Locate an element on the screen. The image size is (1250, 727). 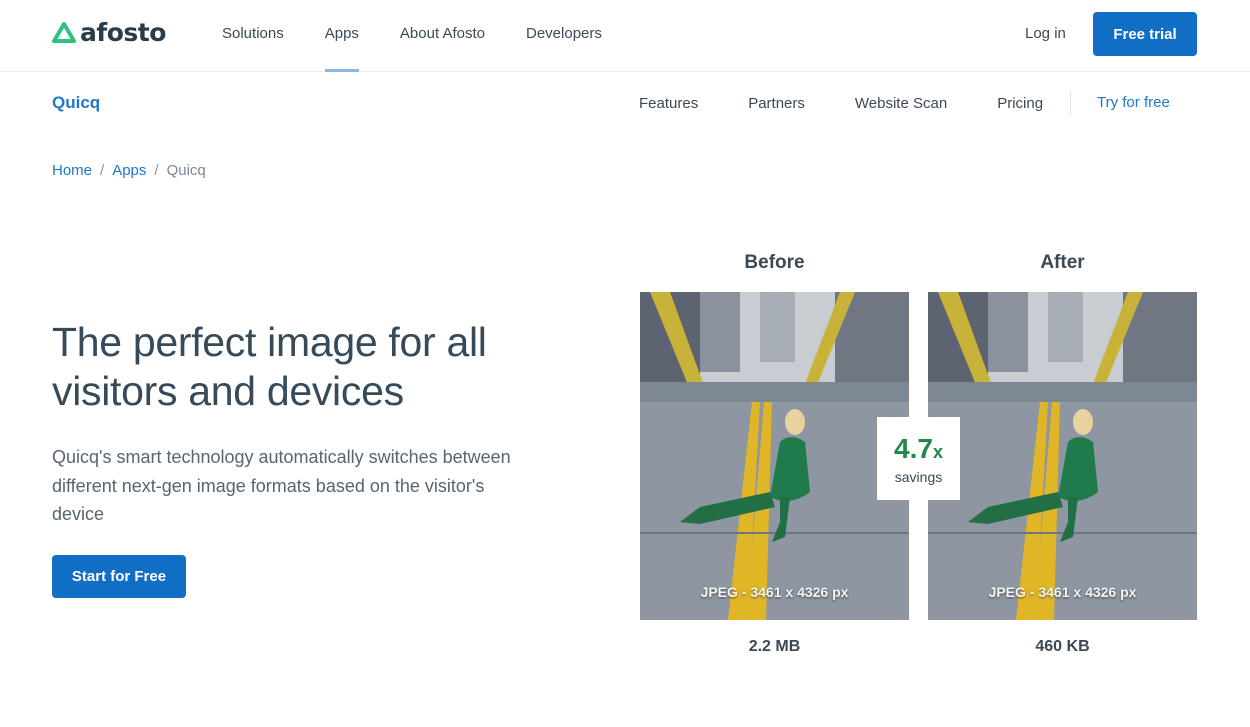
nav-apps: Apps is located at coordinates (342, 36).